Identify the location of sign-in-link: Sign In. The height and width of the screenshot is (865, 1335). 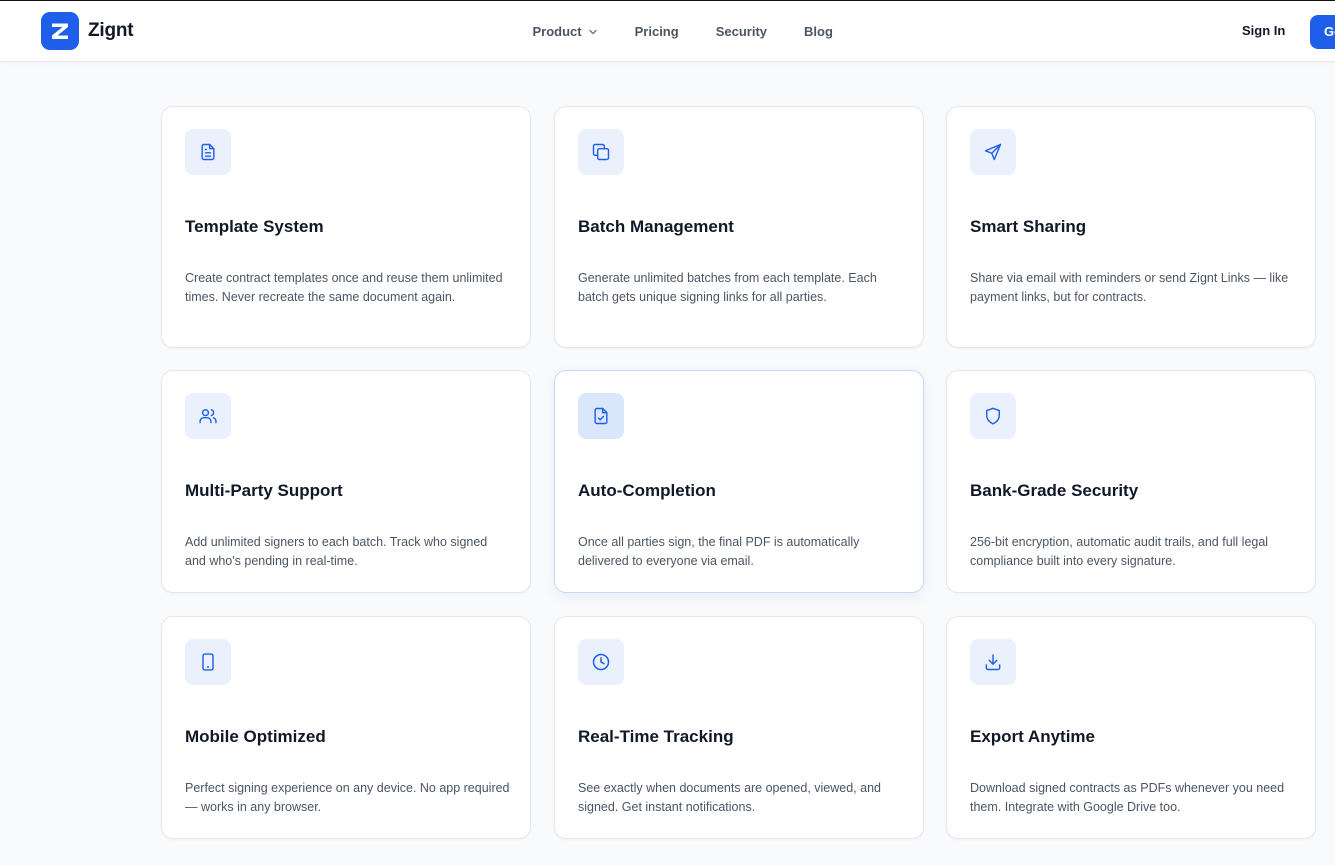
(1263, 30).